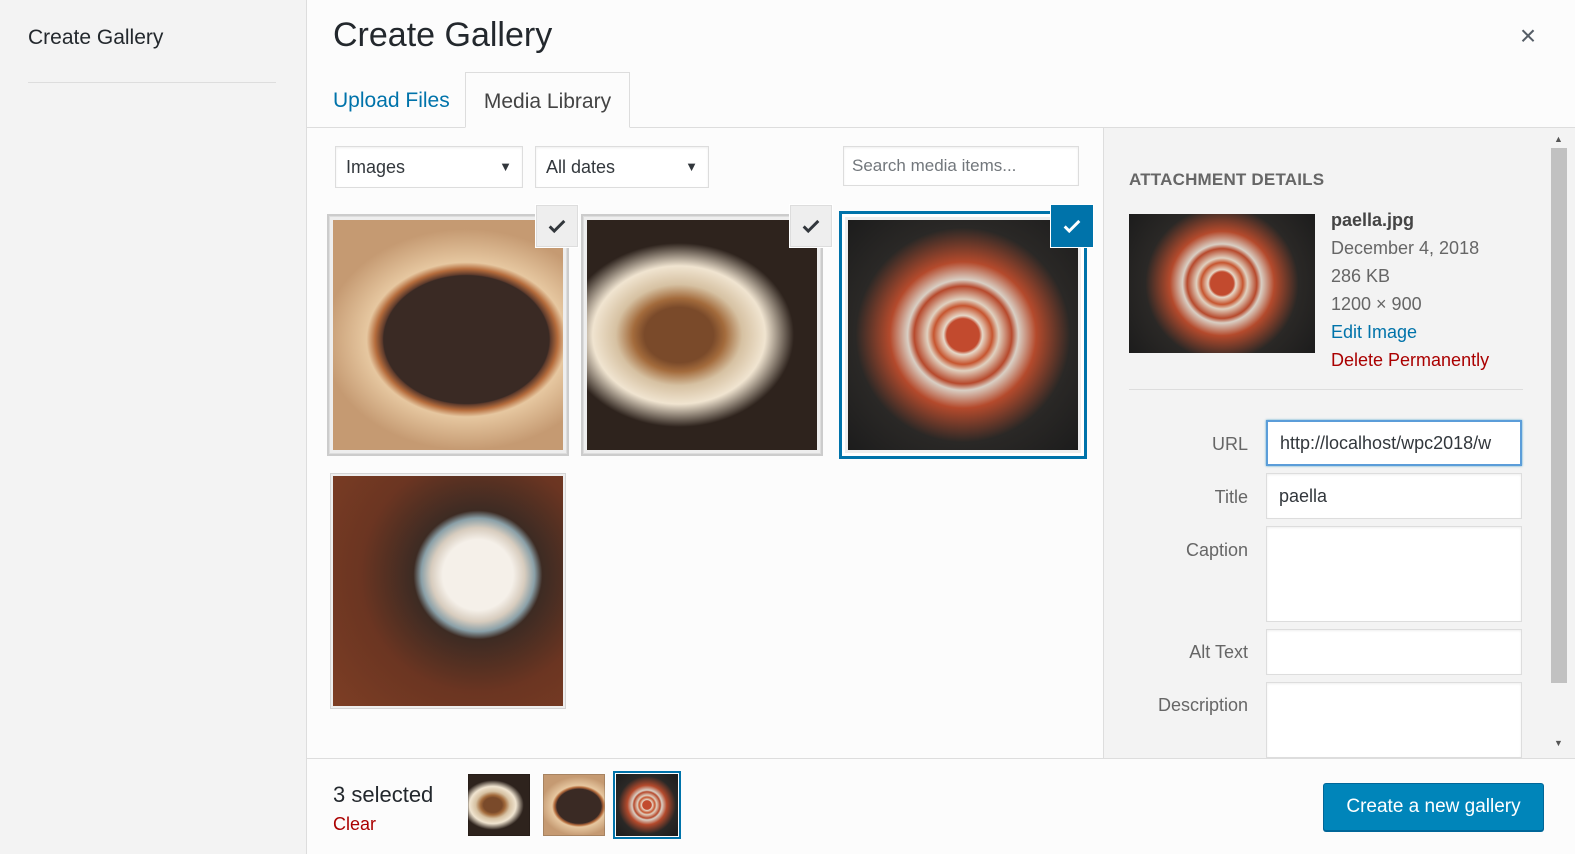  What do you see at coordinates (1394, 496) in the screenshot?
I see `title-field` at bounding box center [1394, 496].